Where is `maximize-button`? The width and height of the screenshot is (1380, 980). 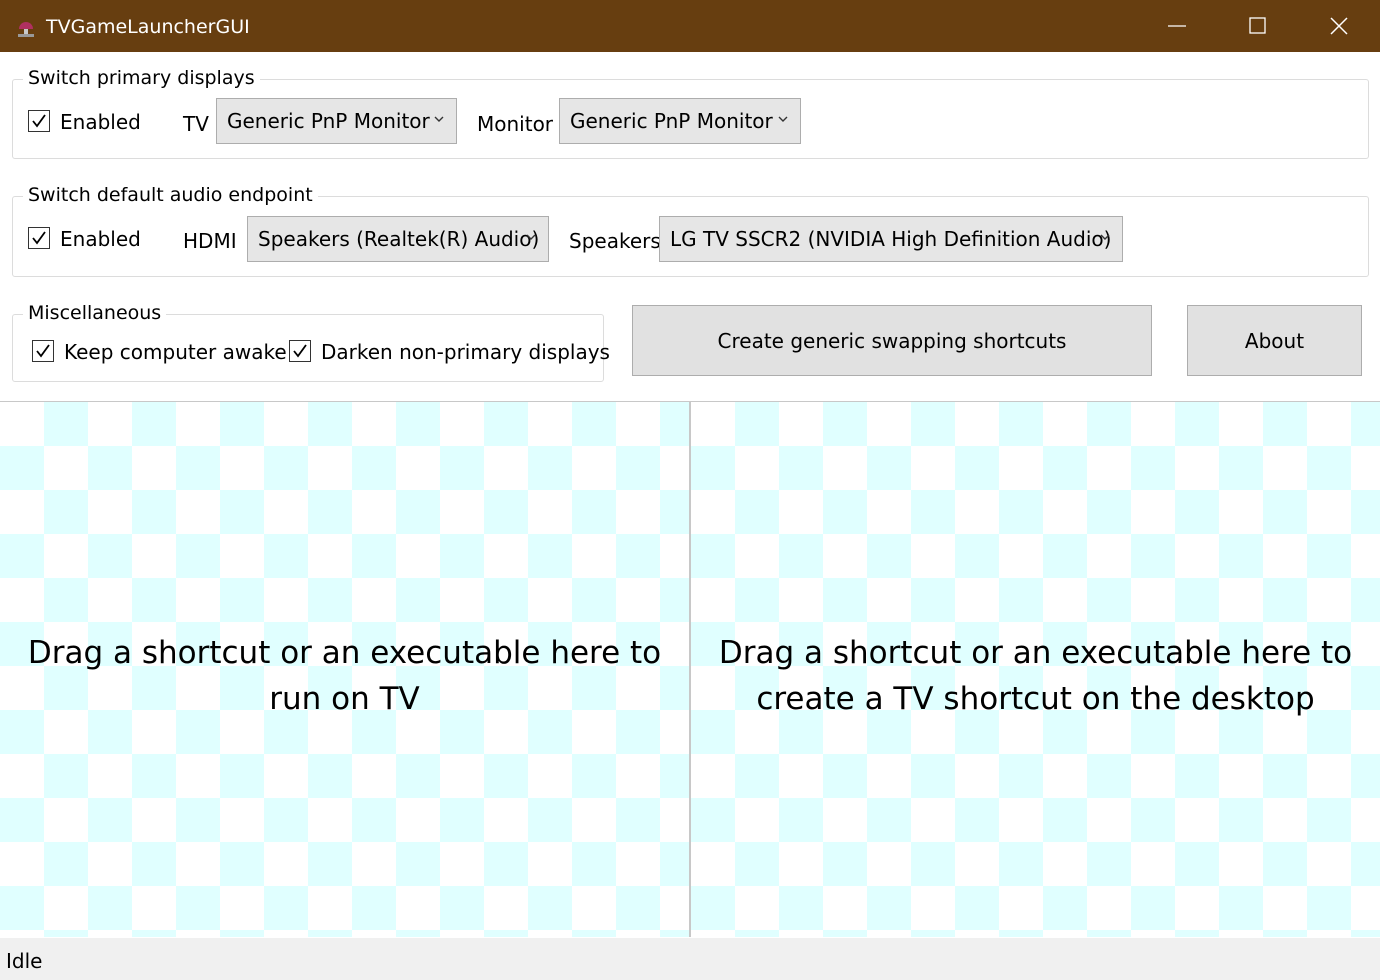
maximize-button is located at coordinates (1258, 26).